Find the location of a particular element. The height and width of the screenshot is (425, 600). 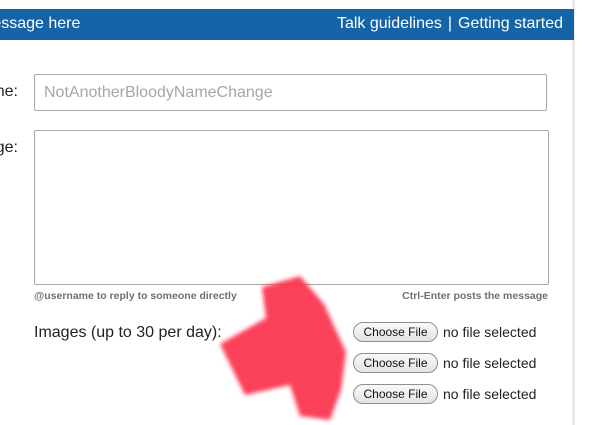

getting-started-link: Getting started is located at coordinates (510, 23).